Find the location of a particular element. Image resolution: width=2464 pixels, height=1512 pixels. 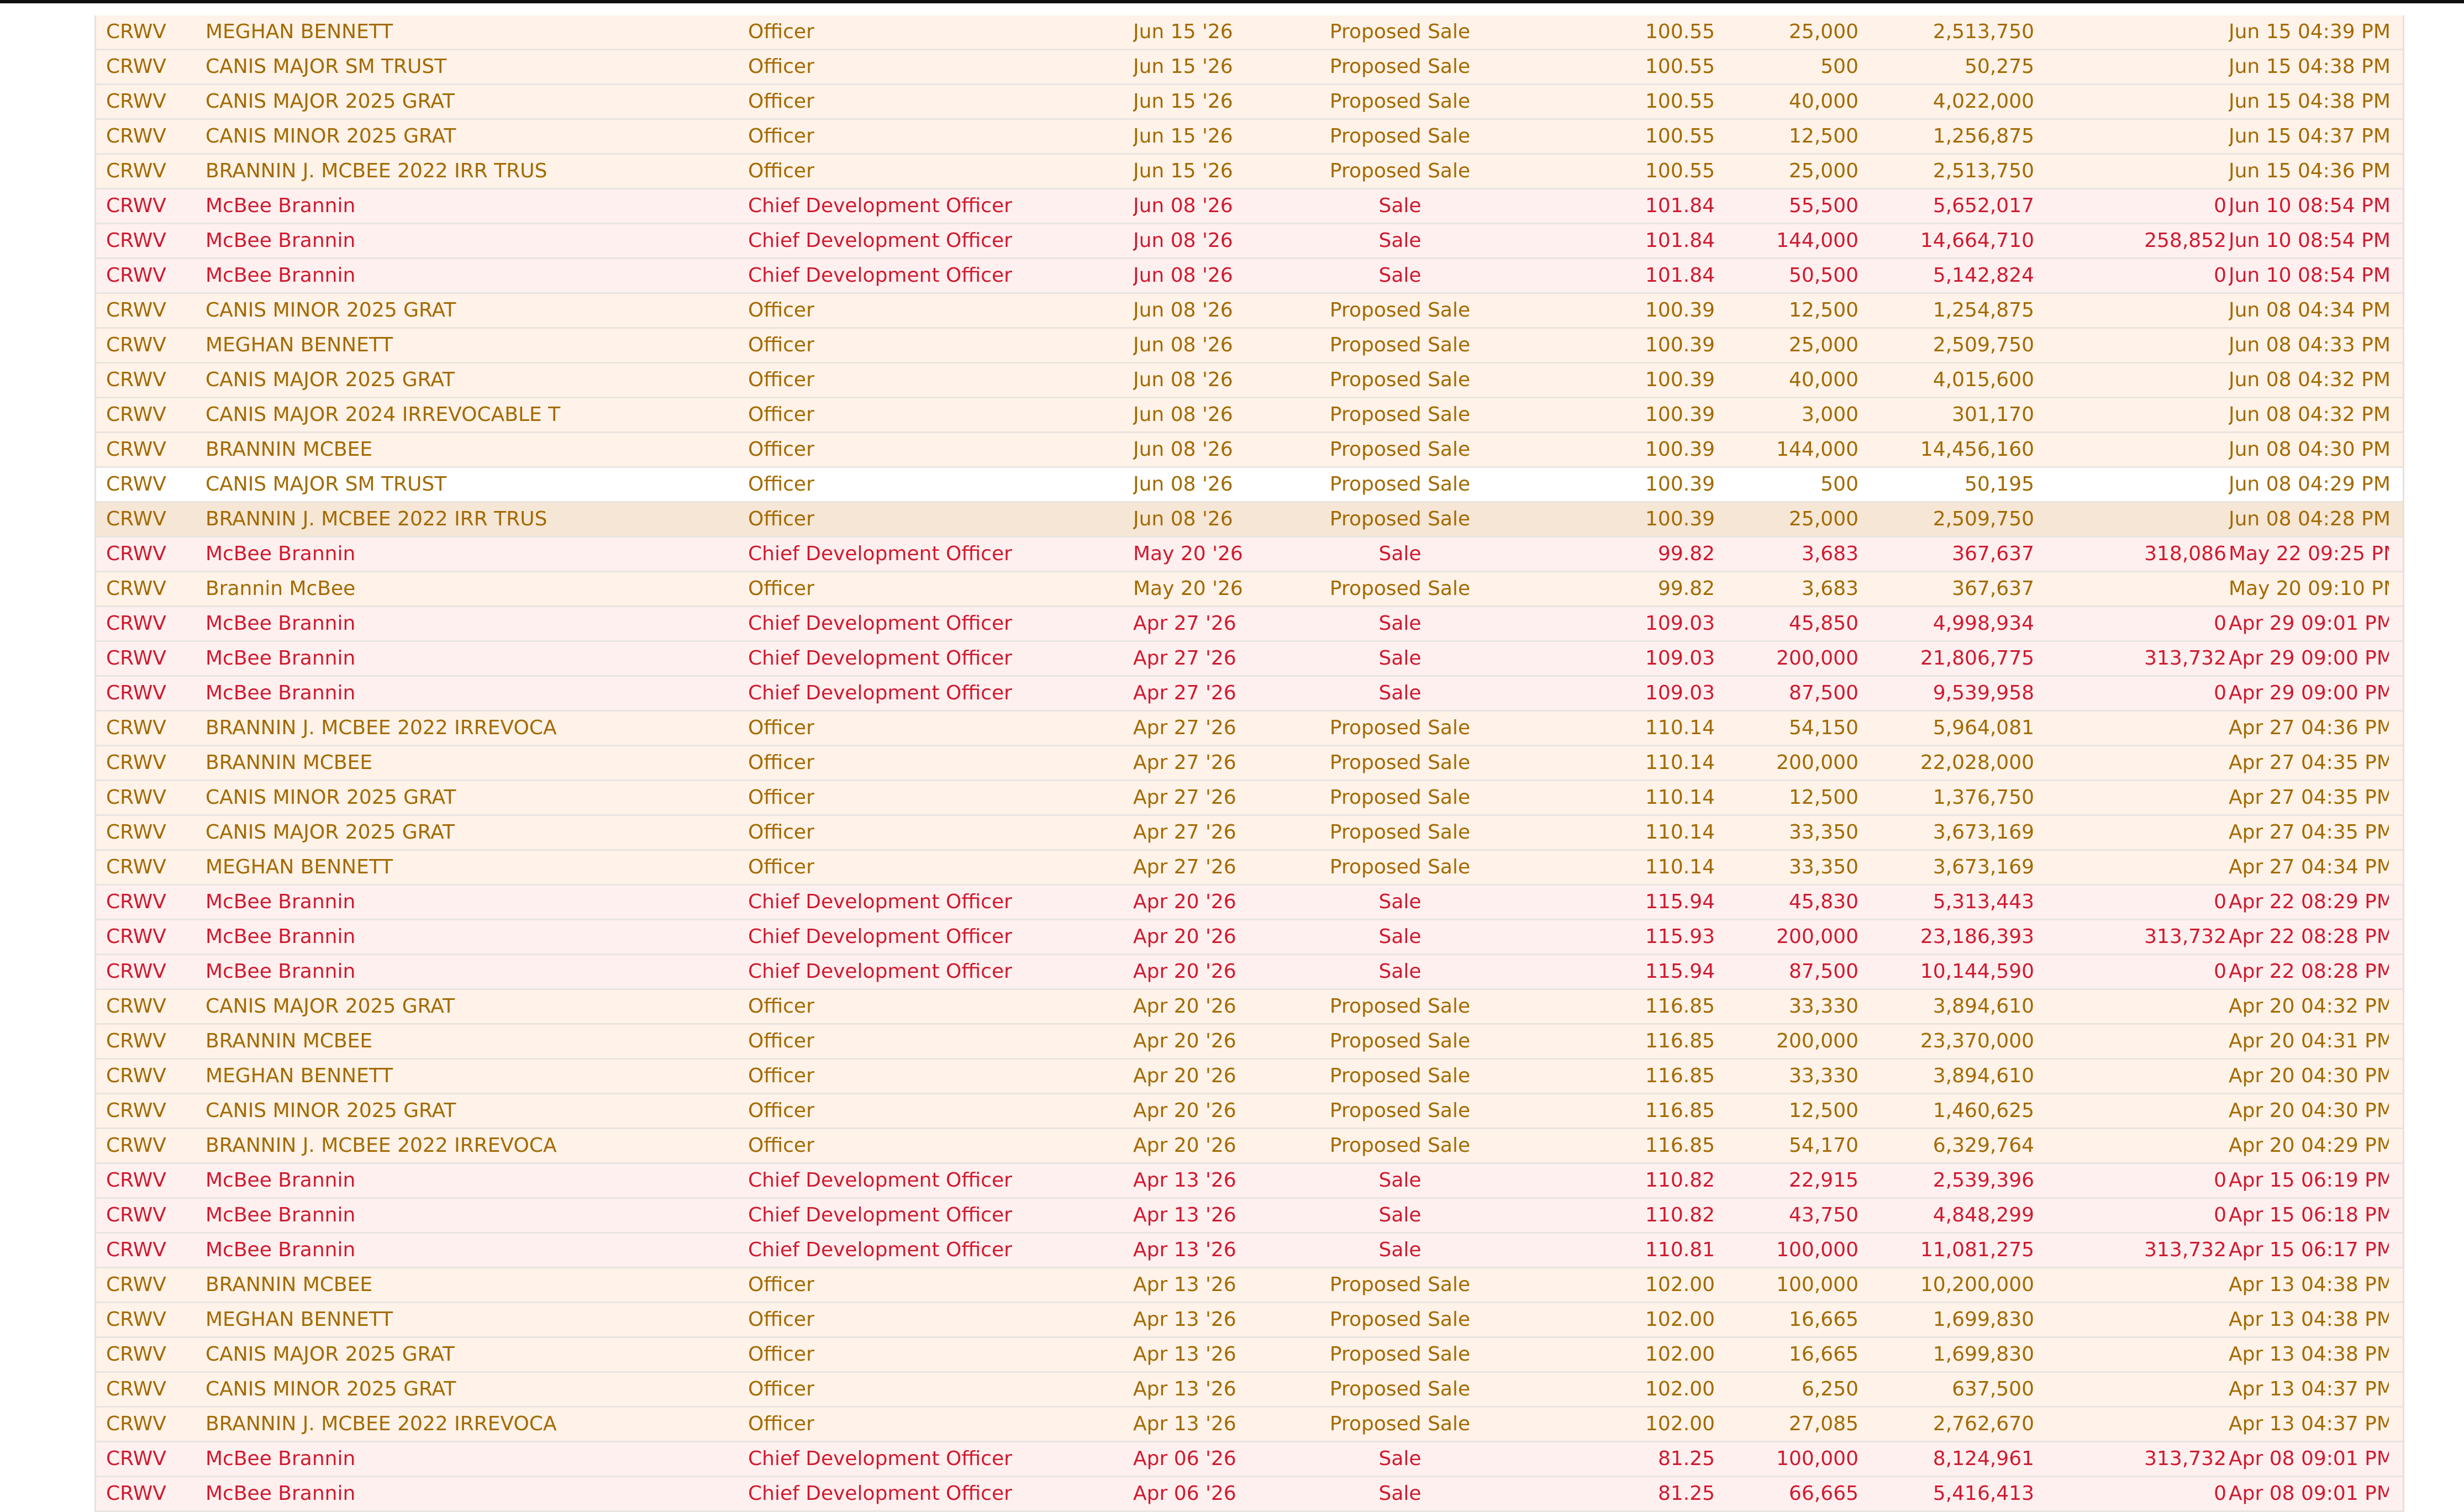

insider-name-link: CANIS MAJOR SM TRUST is located at coordinates (471, 66).